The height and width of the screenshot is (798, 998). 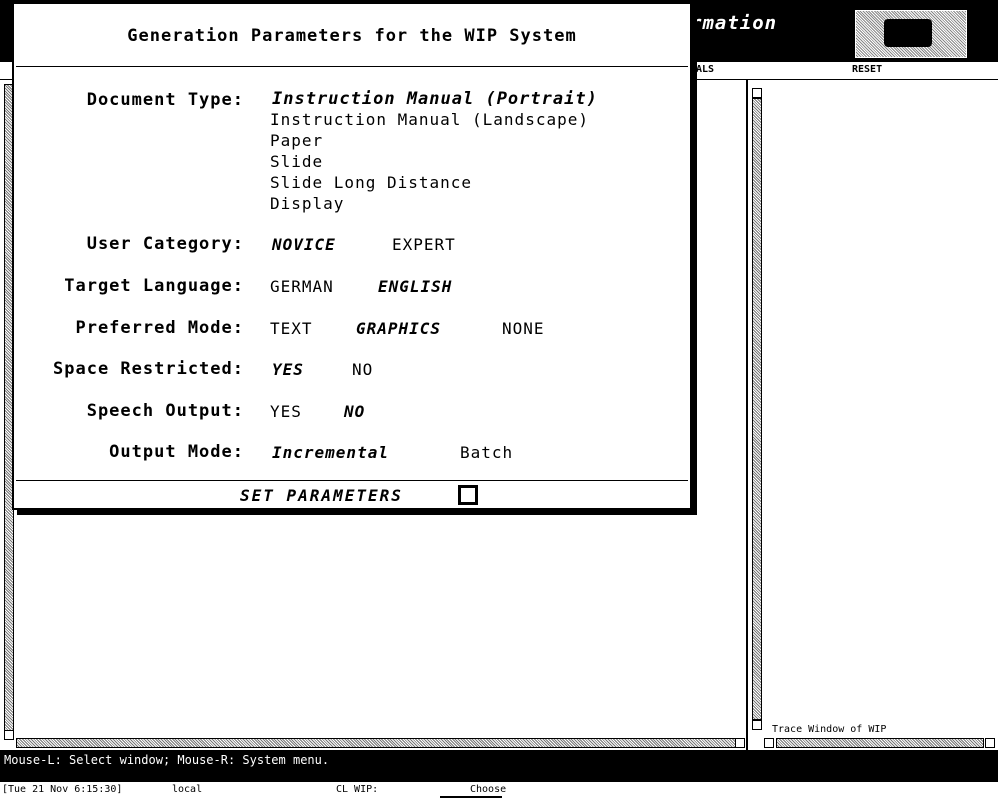 What do you see at coordinates (468, 495) in the screenshot?
I see `set-parameters-checkbox-icon` at bounding box center [468, 495].